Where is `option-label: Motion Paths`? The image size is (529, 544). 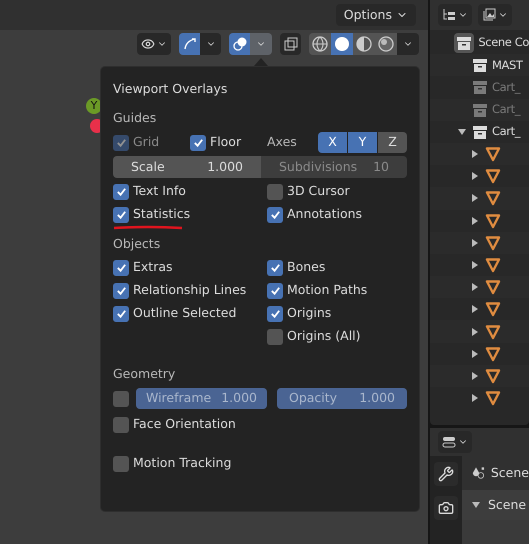
option-label: Motion Paths is located at coordinates (327, 290).